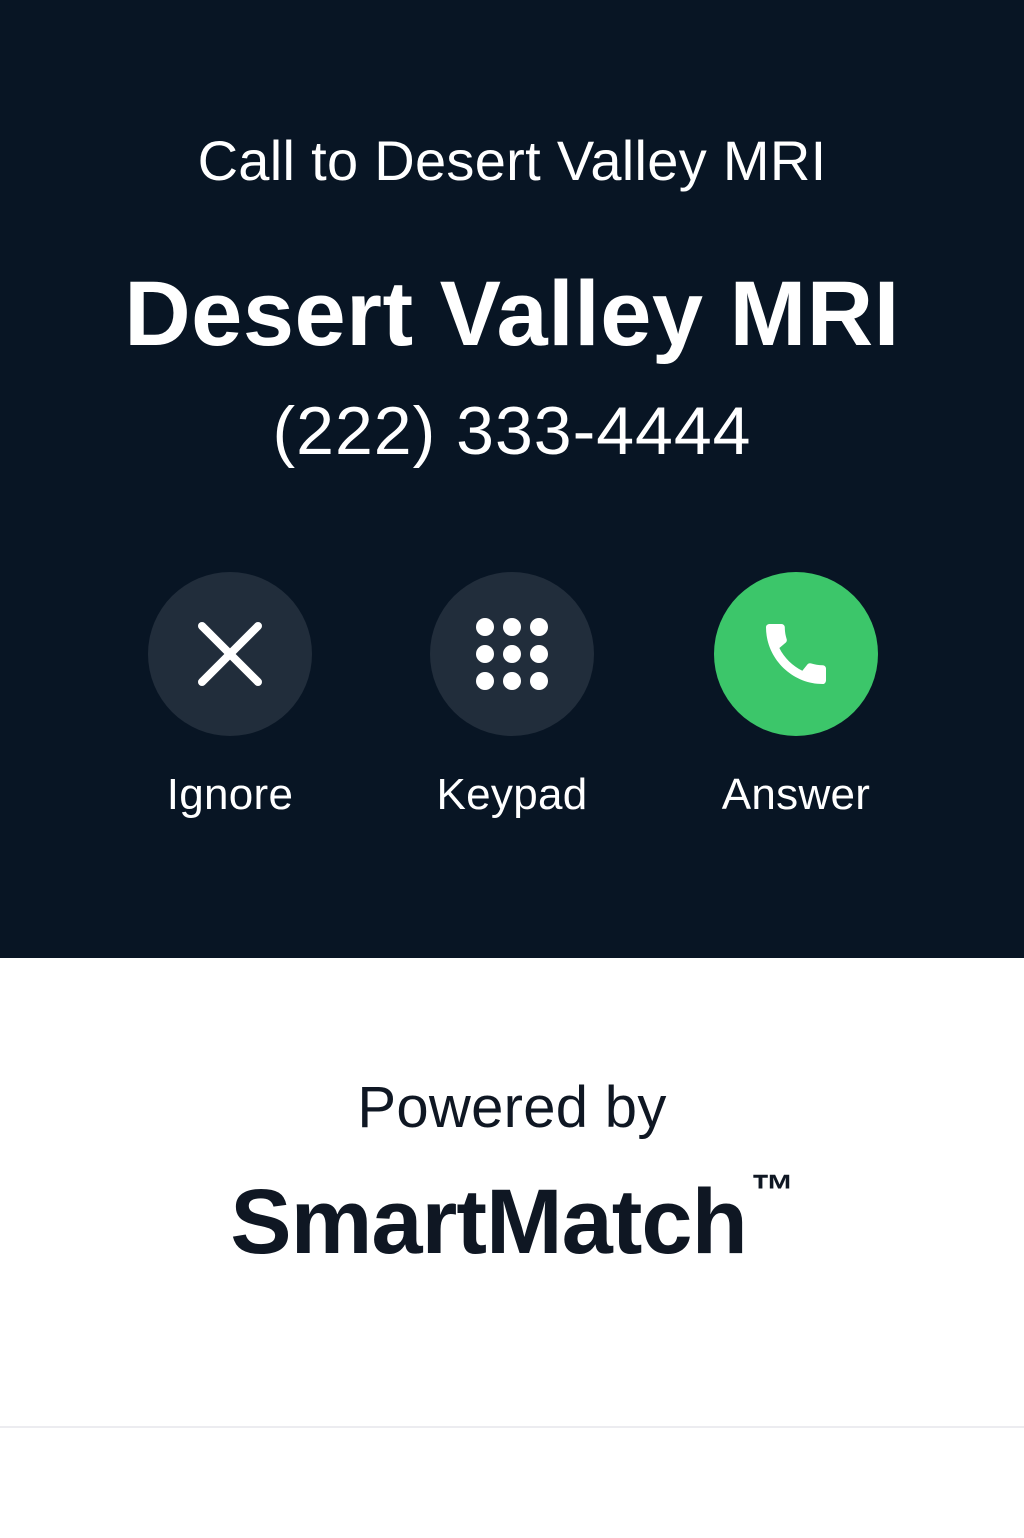  I want to click on call-subtitle: Call to Desert Valley MRI, so click(512, 160).